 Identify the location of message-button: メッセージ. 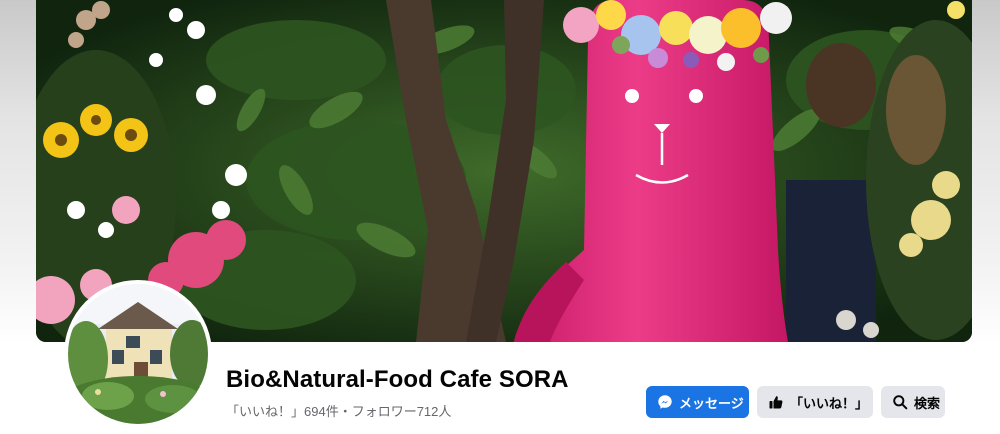
(697, 402).